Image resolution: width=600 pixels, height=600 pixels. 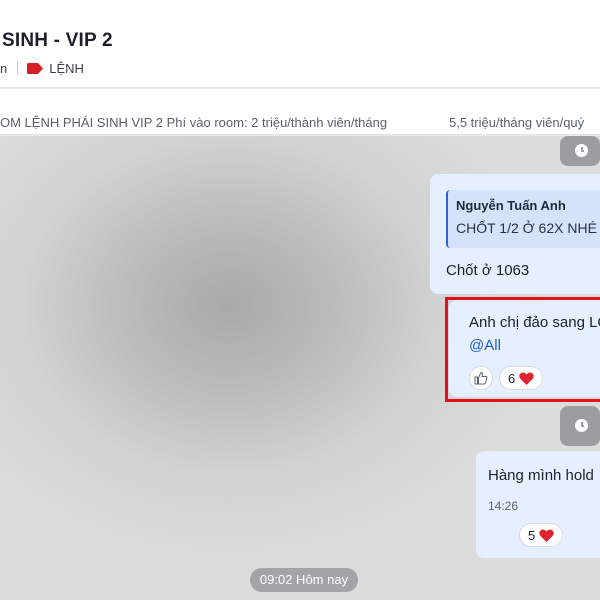 I want to click on tag-icon, so click(x=35, y=68).